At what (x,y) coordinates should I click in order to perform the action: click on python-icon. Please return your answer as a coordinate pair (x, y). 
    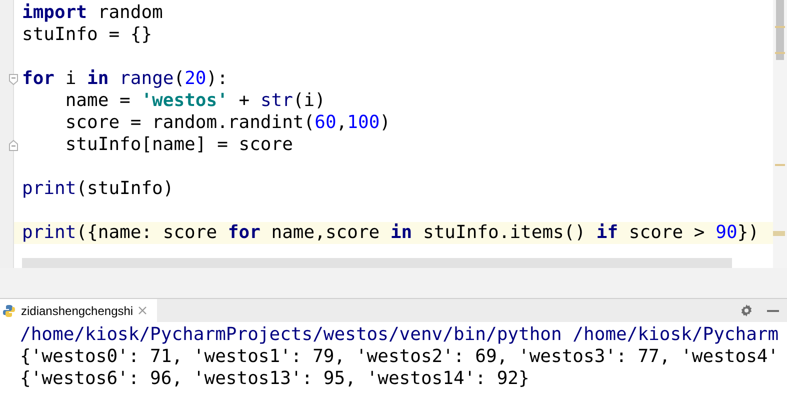
    Looking at the image, I should click on (9, 311).